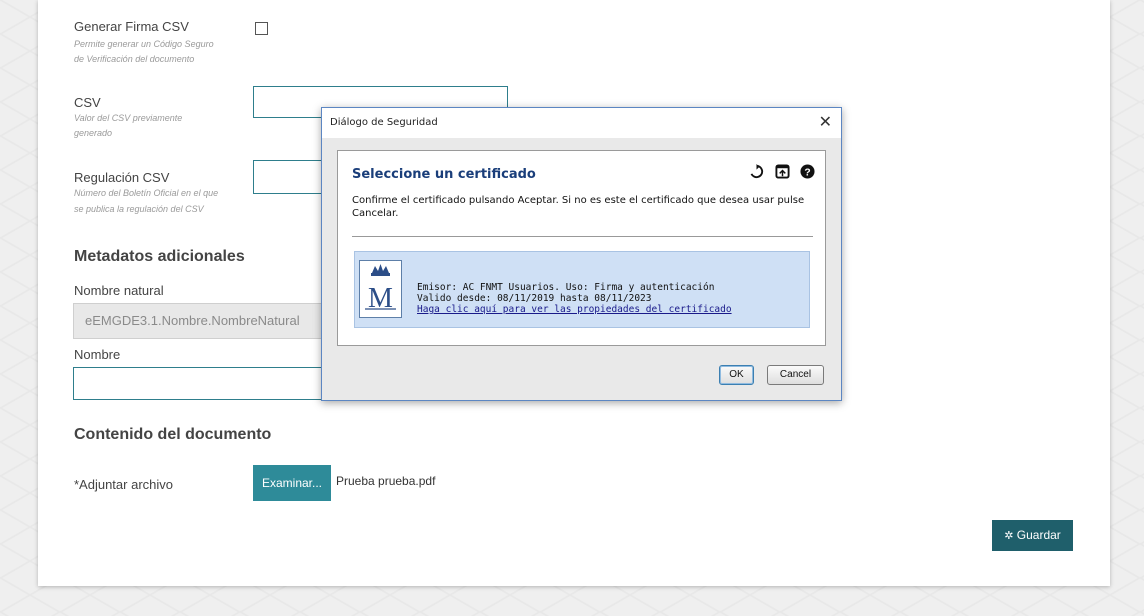 This screenshot has width=1144, height=616. Describe the element at coordinates (380, 289) in the screenshot. I see `fnmt-logo: M` at that location.